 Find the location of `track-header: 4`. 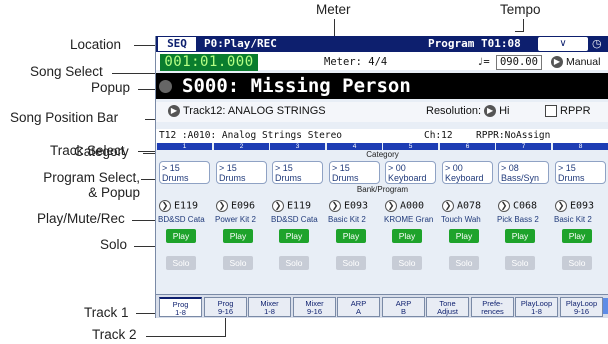

track-header: 4 is located at coordinates (354, 146).